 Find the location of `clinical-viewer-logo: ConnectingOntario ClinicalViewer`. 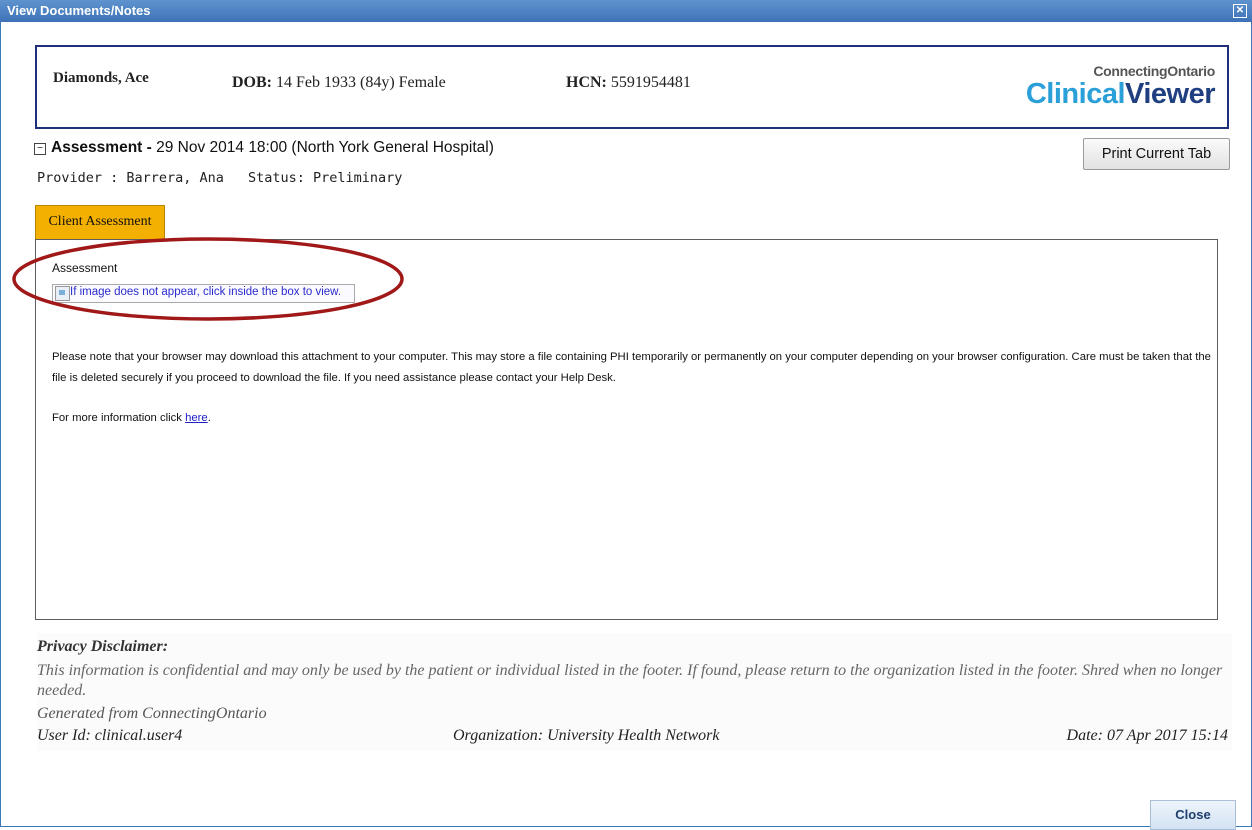

clinical-viewer-logo: ConnectingOntario ClinicalViewer is located at coordinates (1120, 86).